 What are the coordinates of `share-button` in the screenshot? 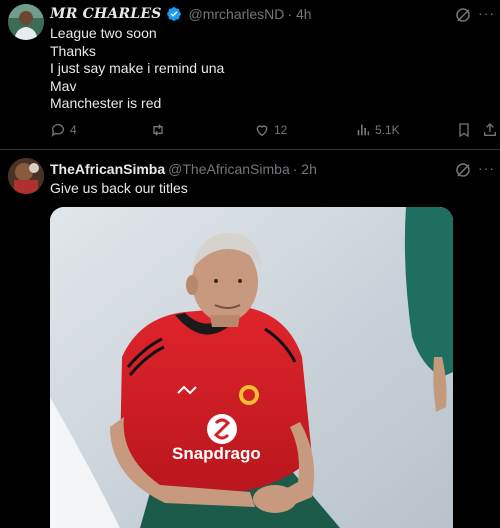 It's located at (490, 130).